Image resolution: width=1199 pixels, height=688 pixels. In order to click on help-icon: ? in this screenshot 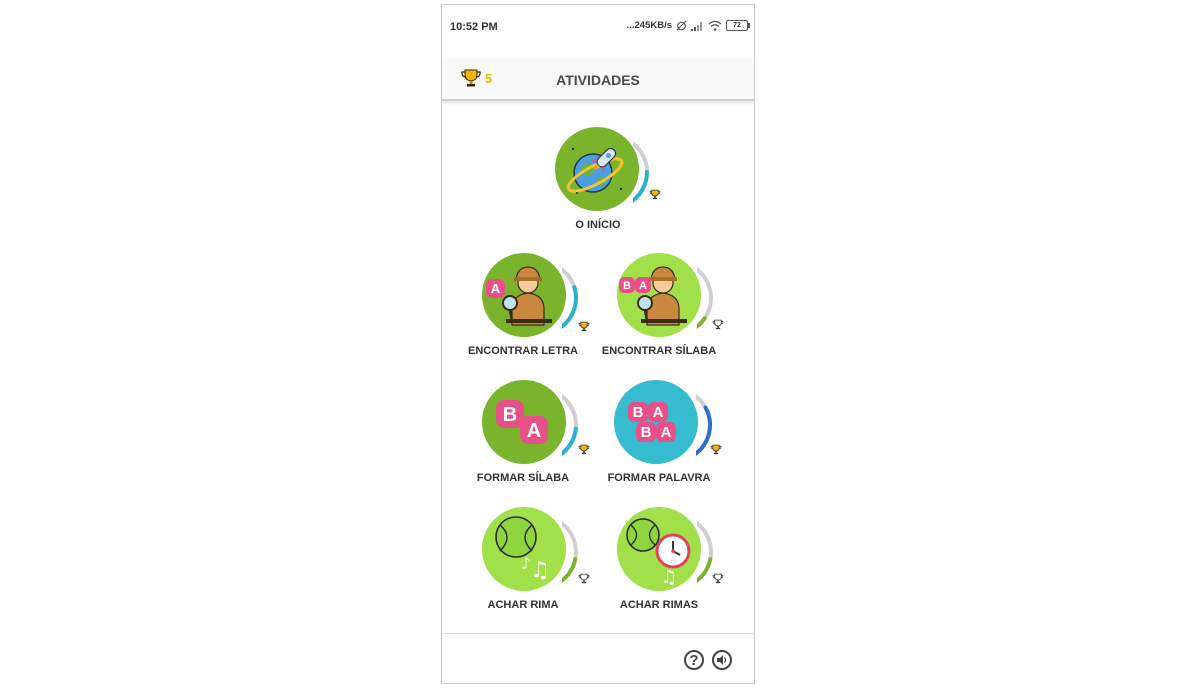, I will do `click(694, 660)`.